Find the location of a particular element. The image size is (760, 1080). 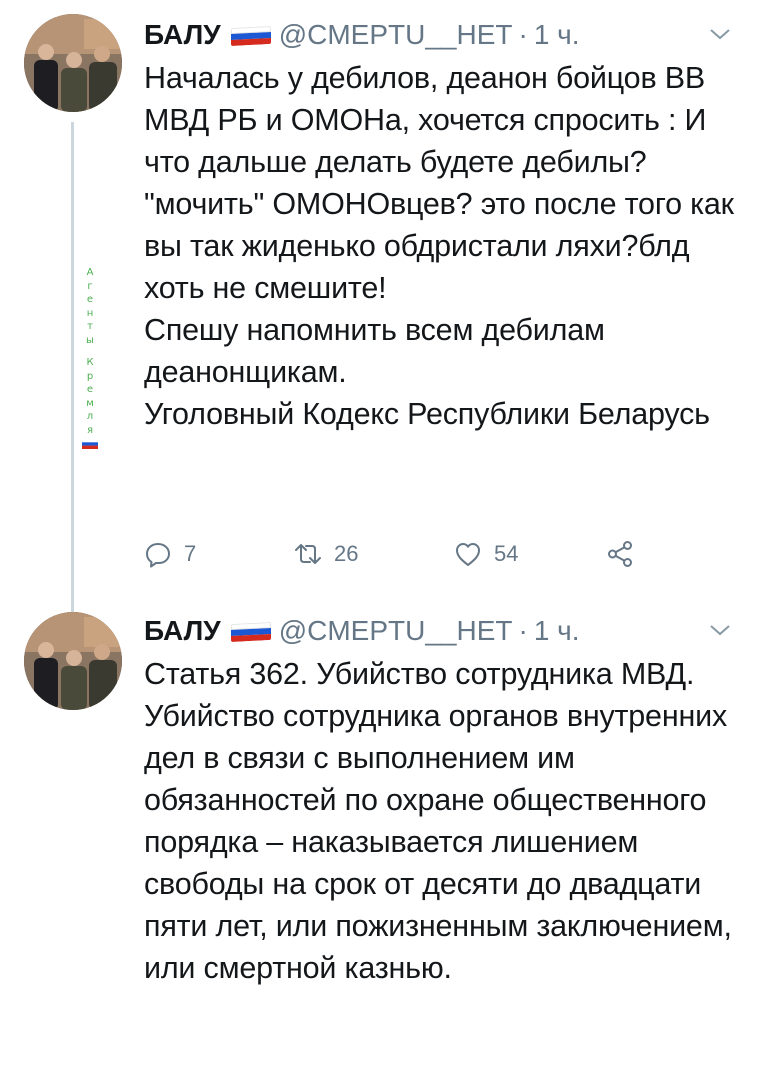

retweet-icon is located at coordinates (308, 554).